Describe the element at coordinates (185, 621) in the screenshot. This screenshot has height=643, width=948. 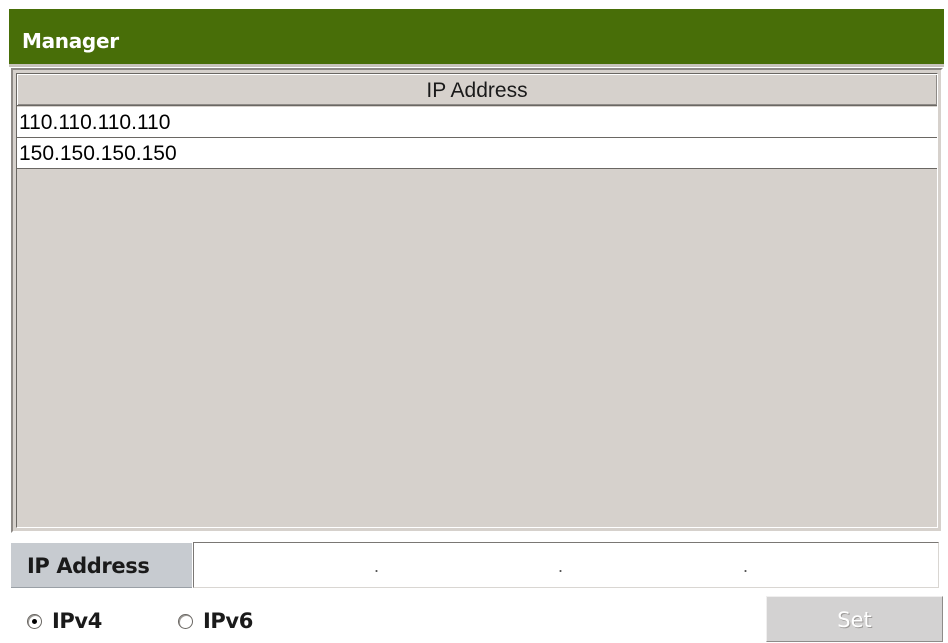
I see `radio-unchecked-icon` at that location.